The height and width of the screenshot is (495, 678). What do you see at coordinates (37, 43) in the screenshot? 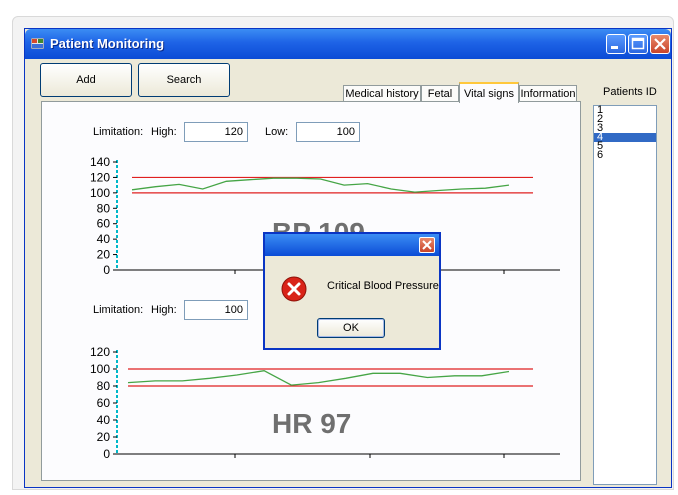
I see `app-icon` at bounding box center [37, 43].